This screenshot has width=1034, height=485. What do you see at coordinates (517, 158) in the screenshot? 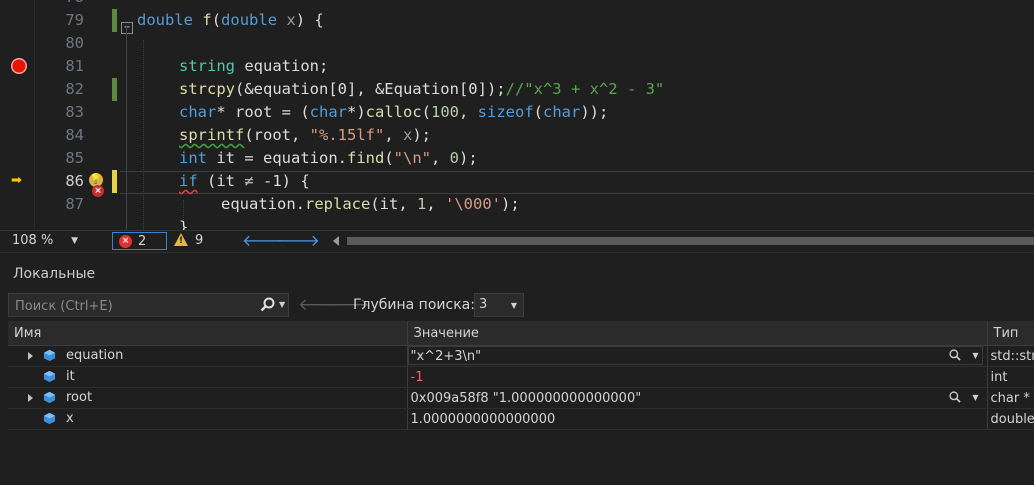
I see `code-line-85: 85 int it = equation.find("\n", 0);` at bounding box center [517, 158].